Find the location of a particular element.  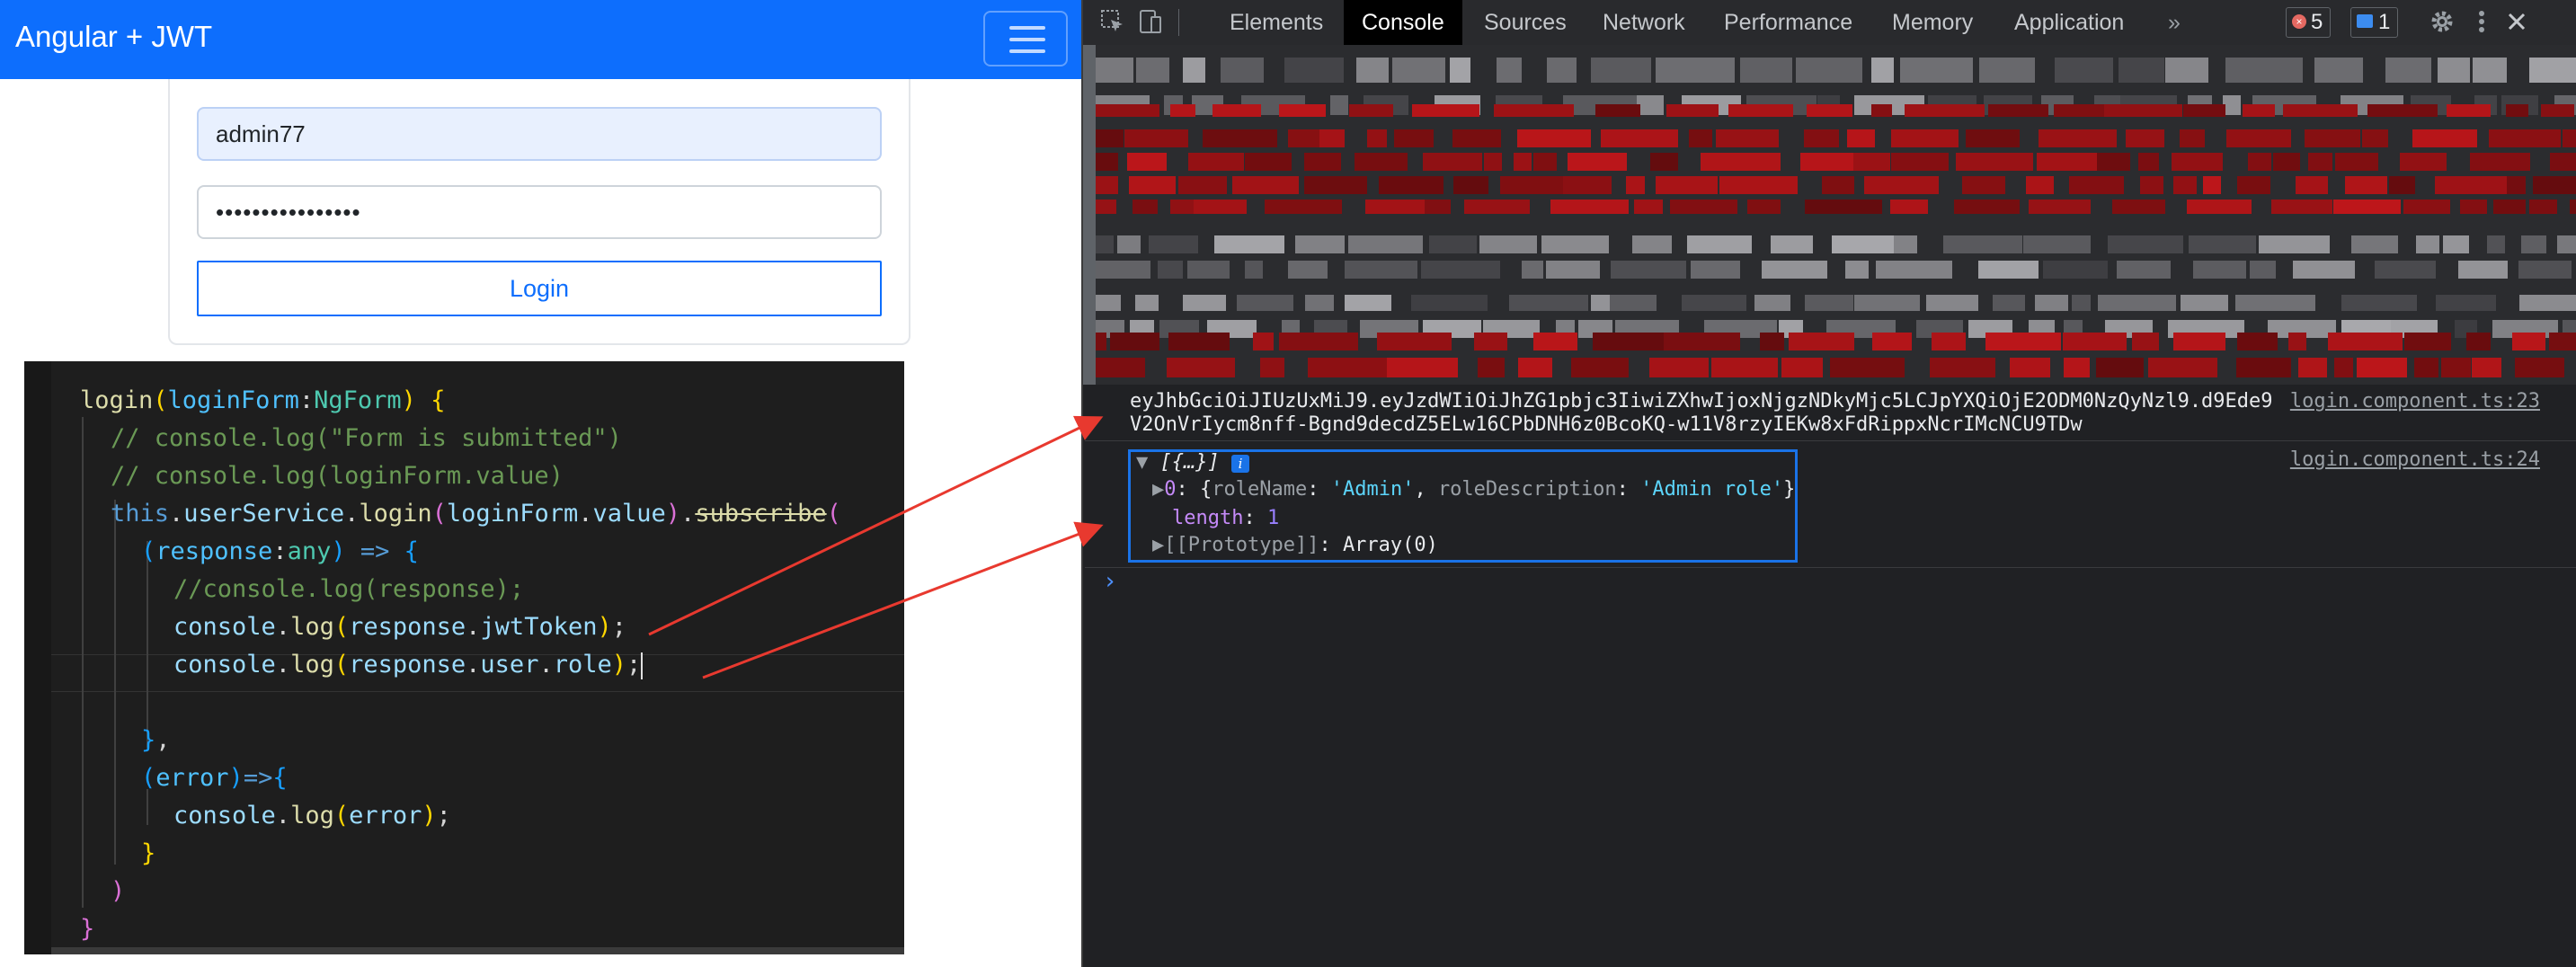

code-token: { is located at coordinates (280, 778).